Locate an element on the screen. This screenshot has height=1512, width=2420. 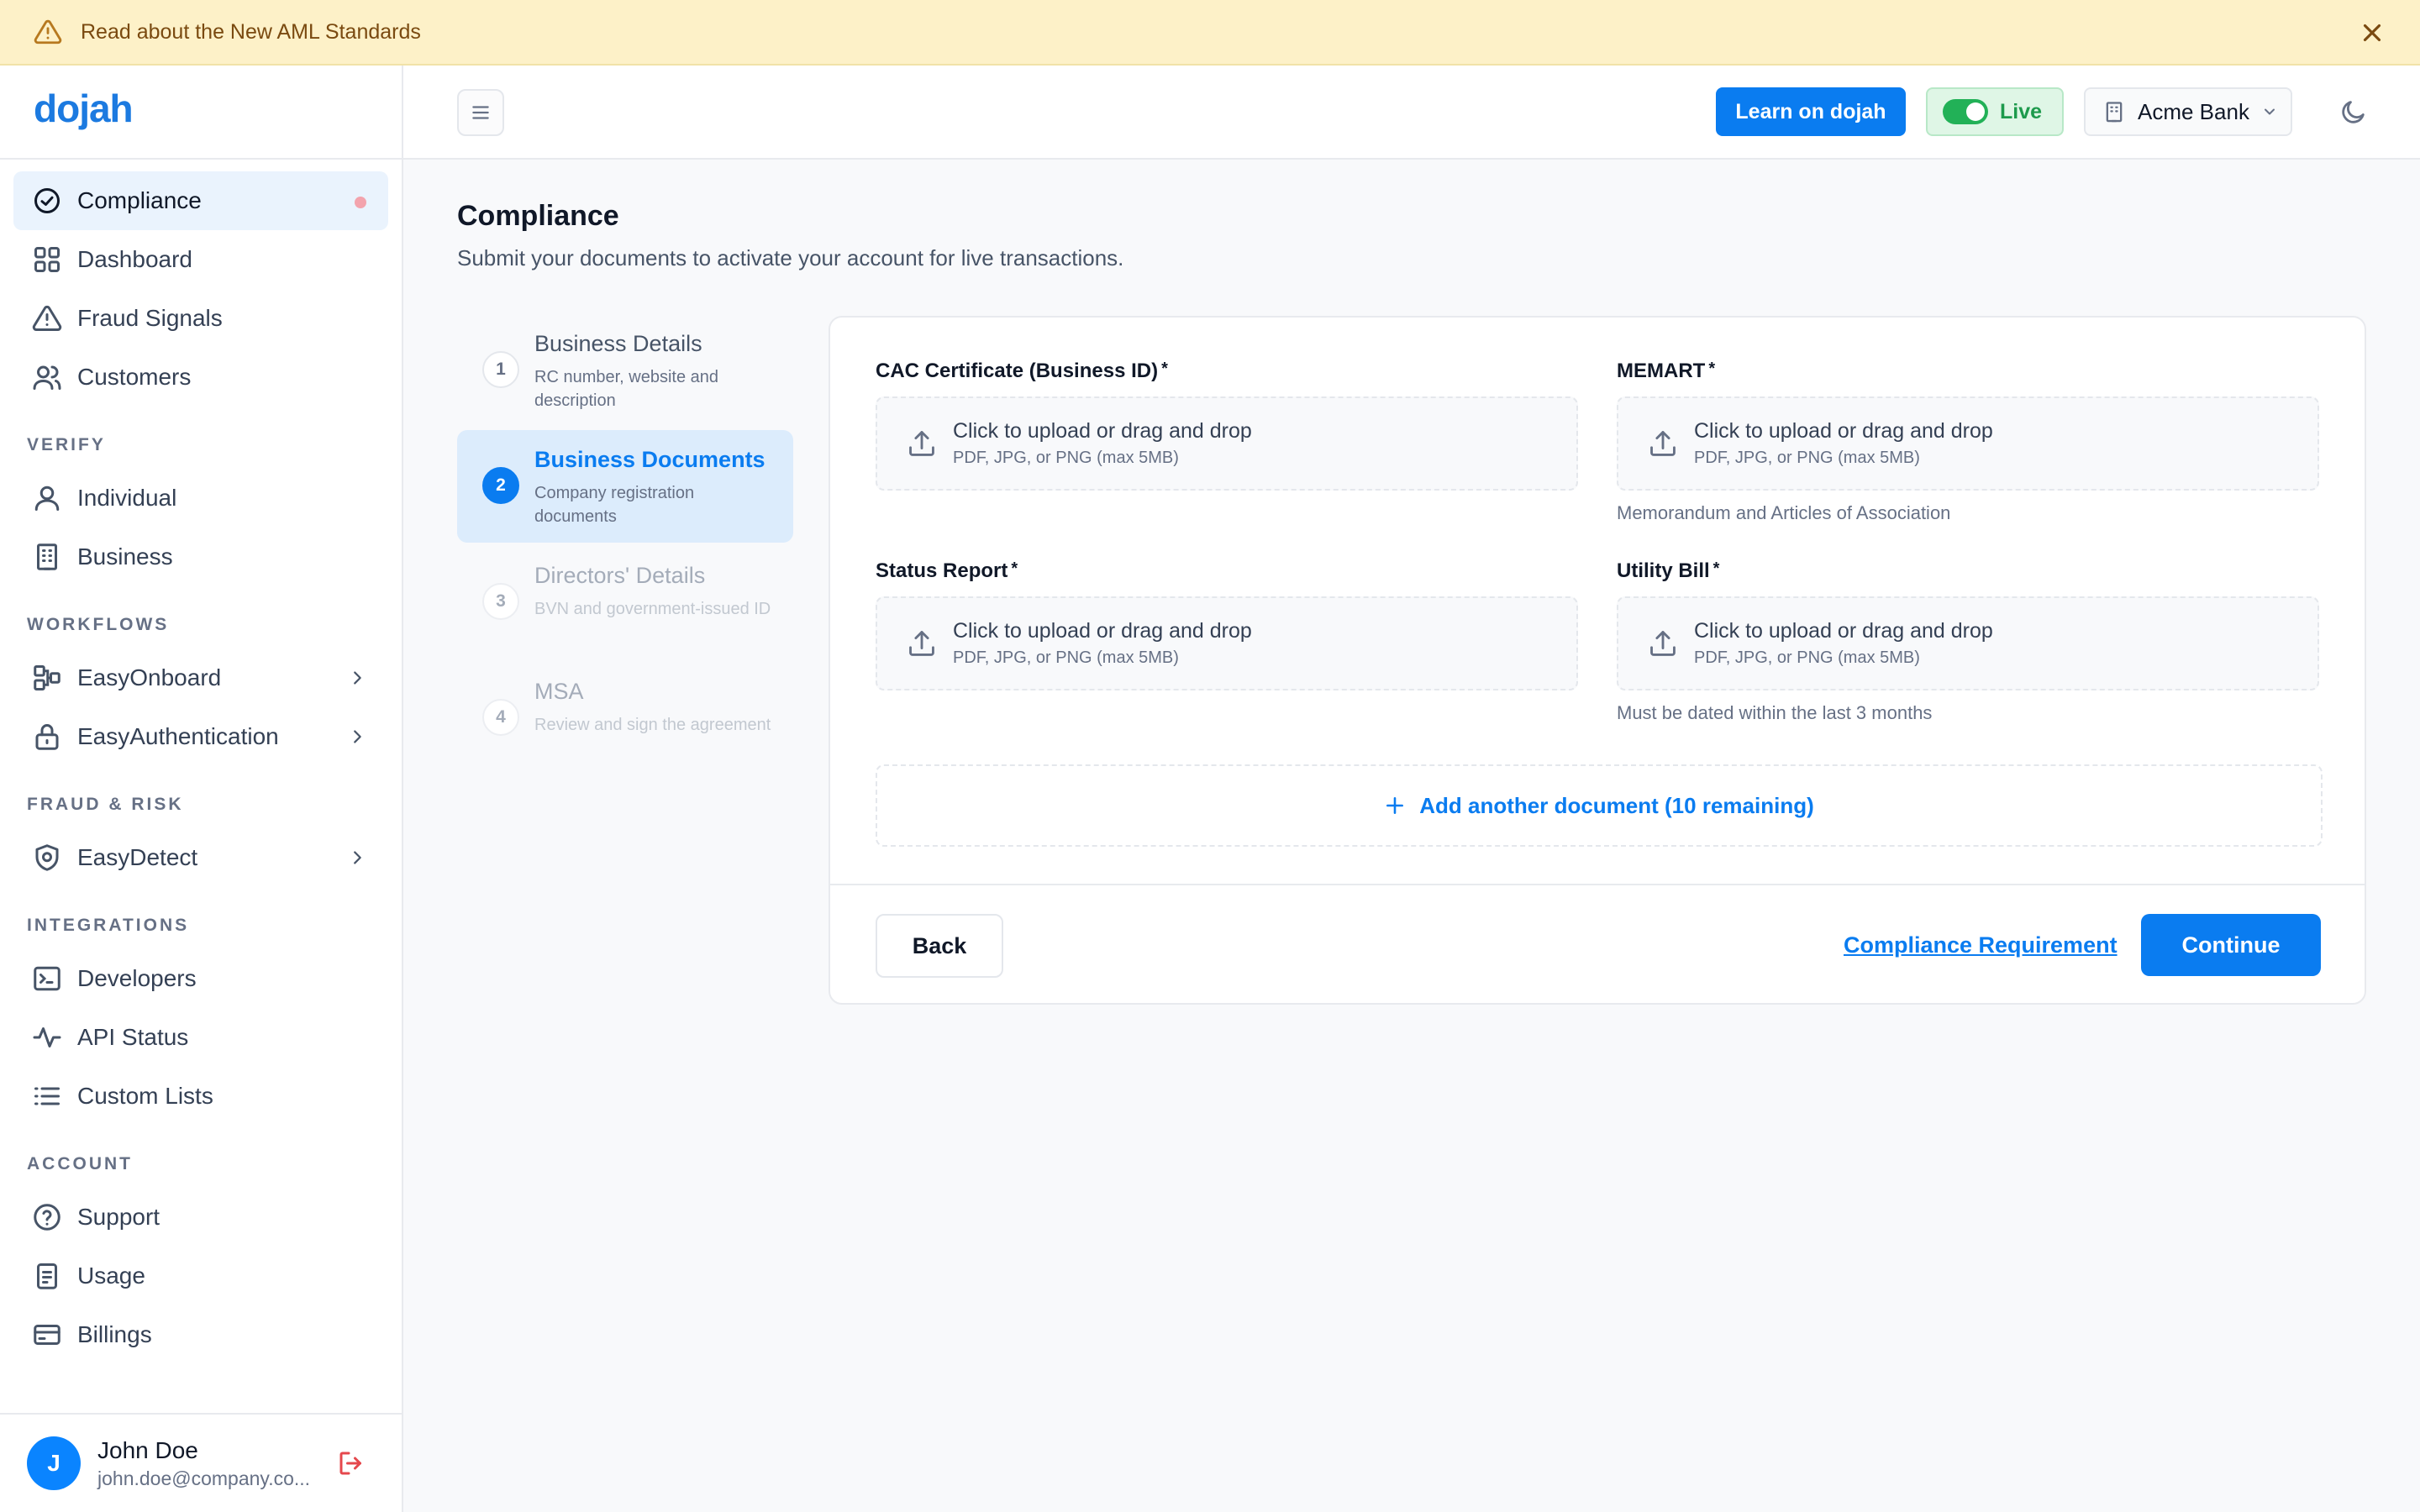
terminal-icon is located at coordinates (47, 978).